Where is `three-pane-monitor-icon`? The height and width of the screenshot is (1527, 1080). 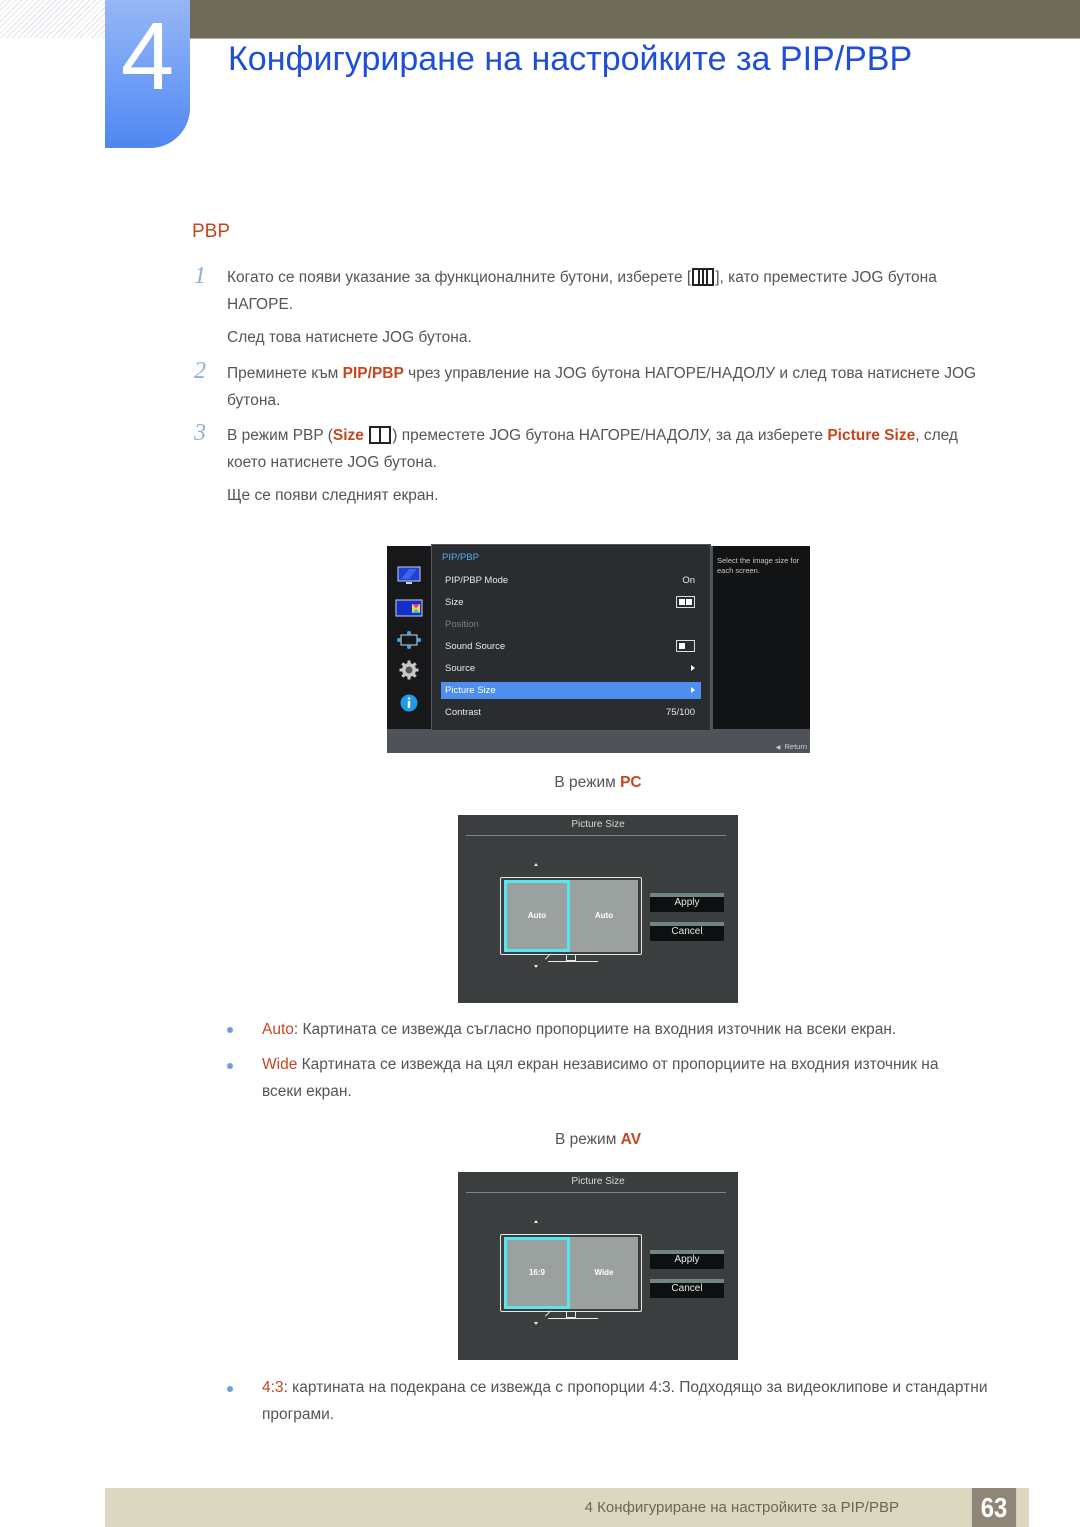 three-pane-monitor-icon is located at coordinates (703, 277).